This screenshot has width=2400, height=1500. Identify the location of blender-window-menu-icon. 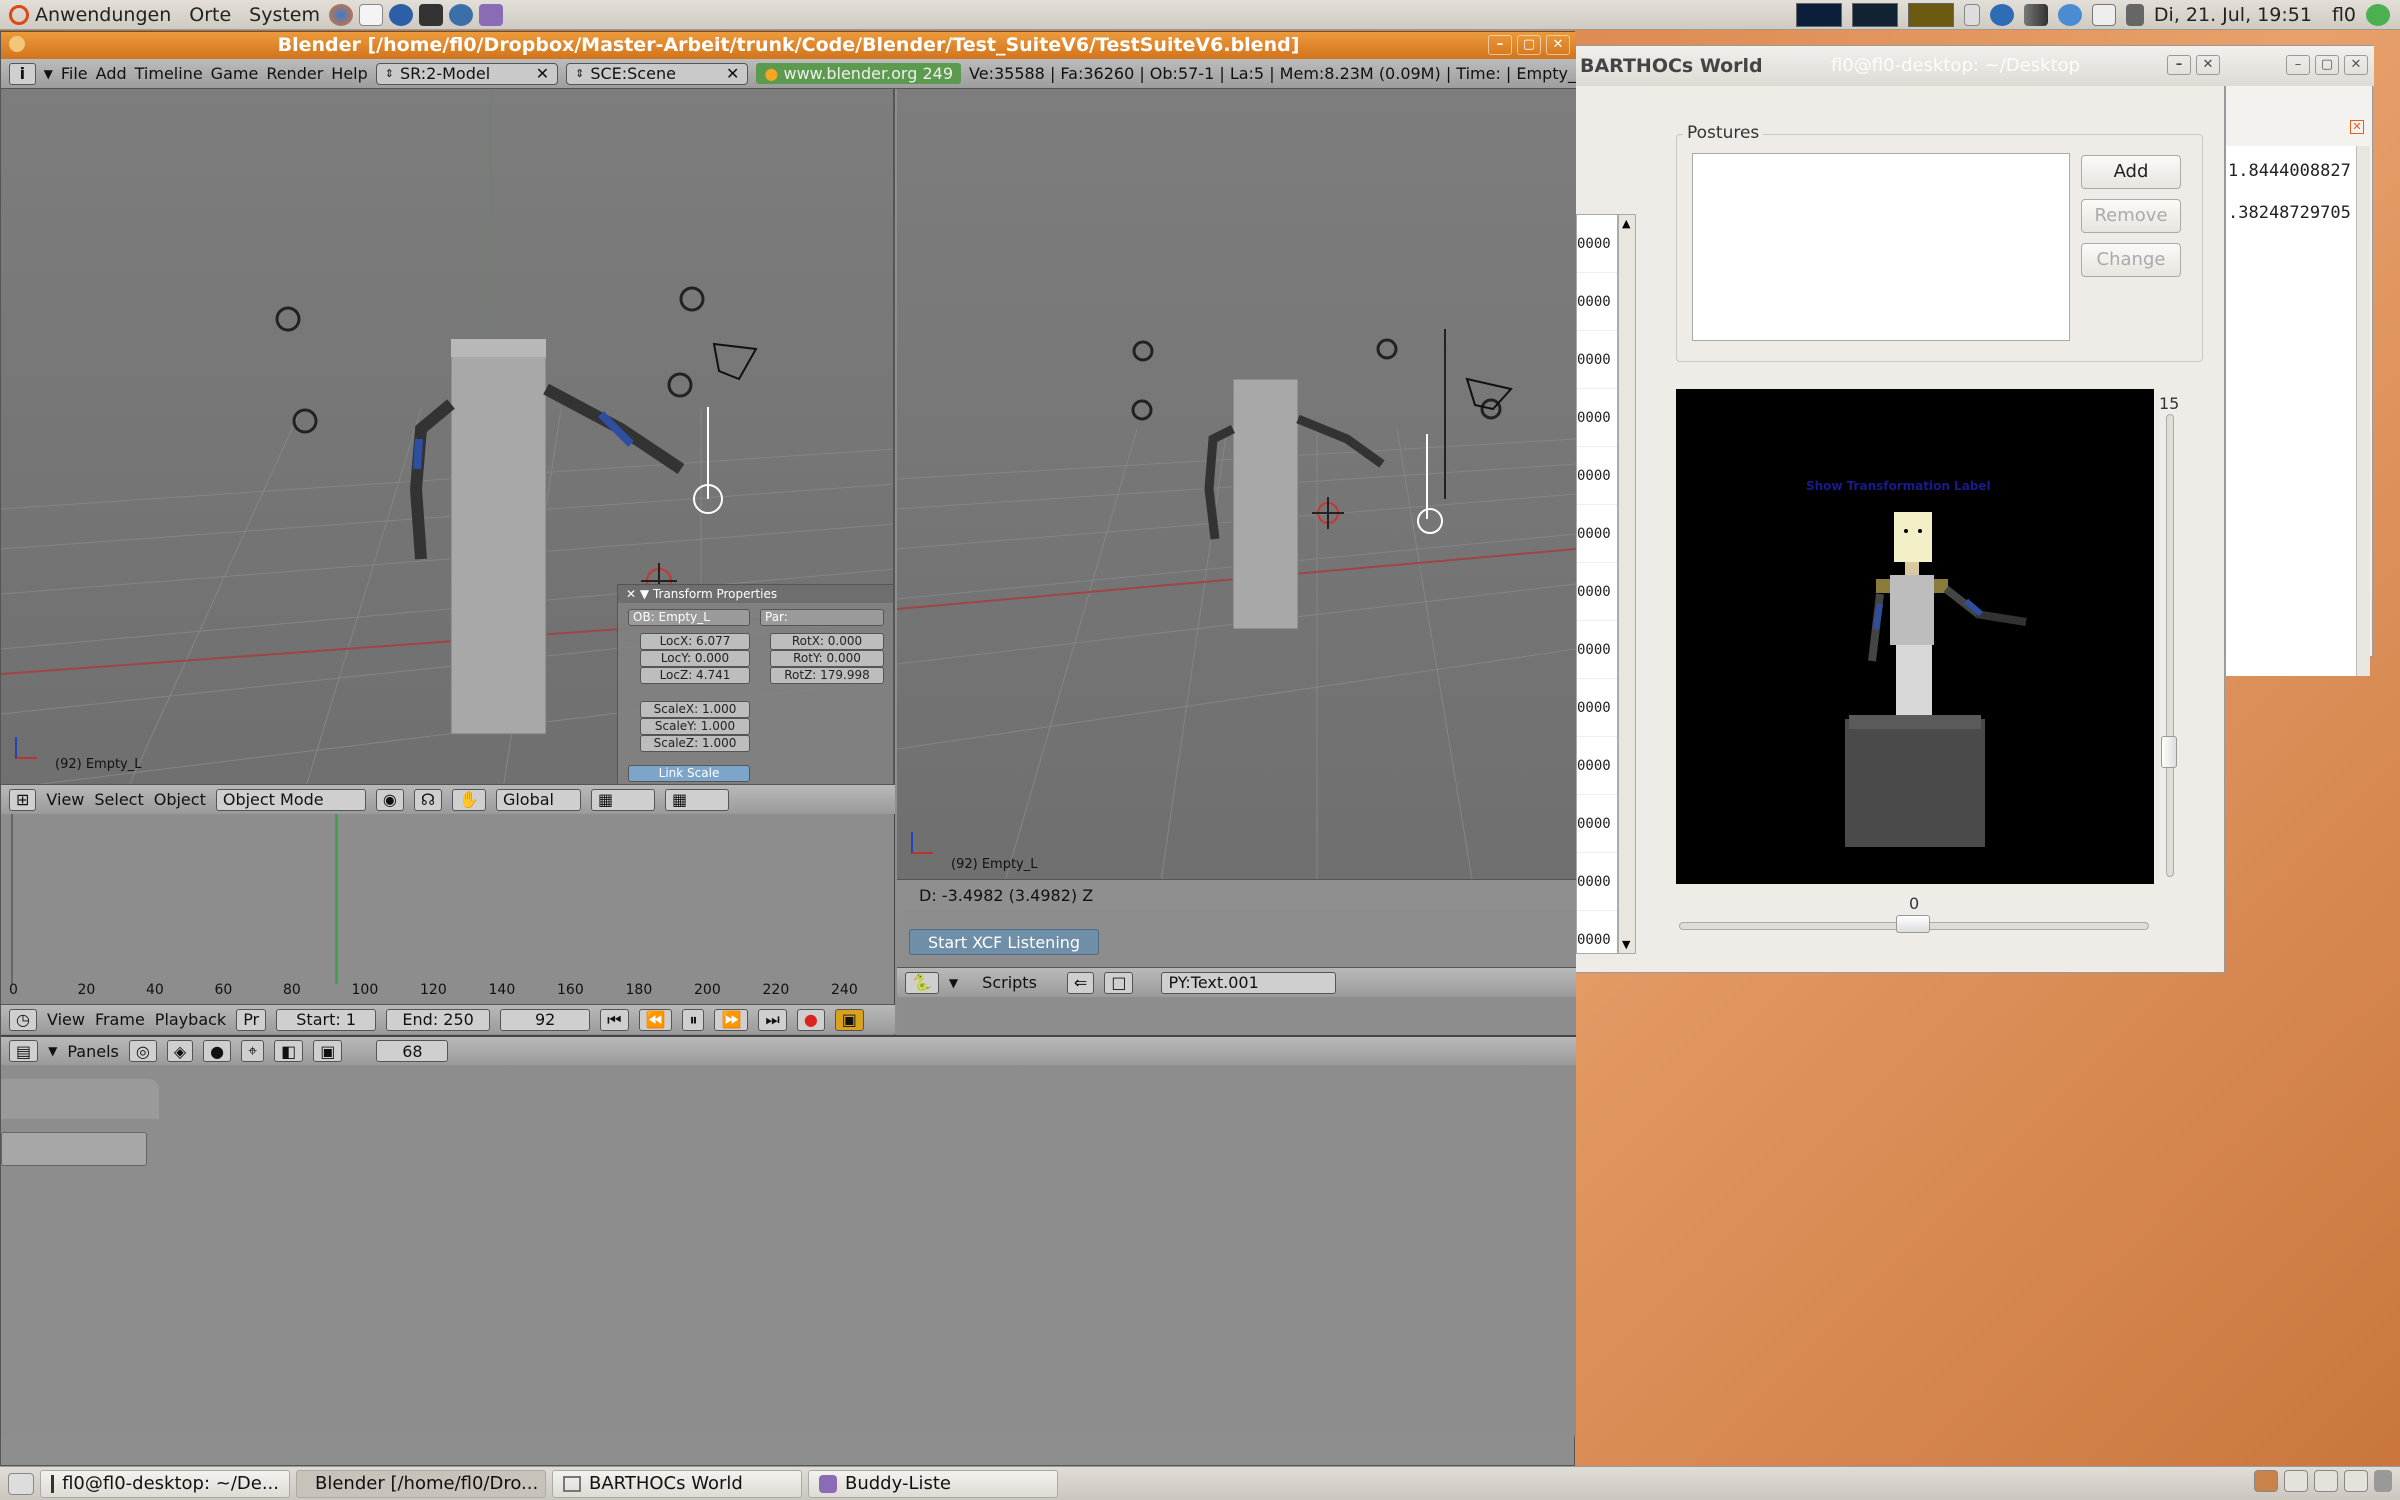
(17, 44).